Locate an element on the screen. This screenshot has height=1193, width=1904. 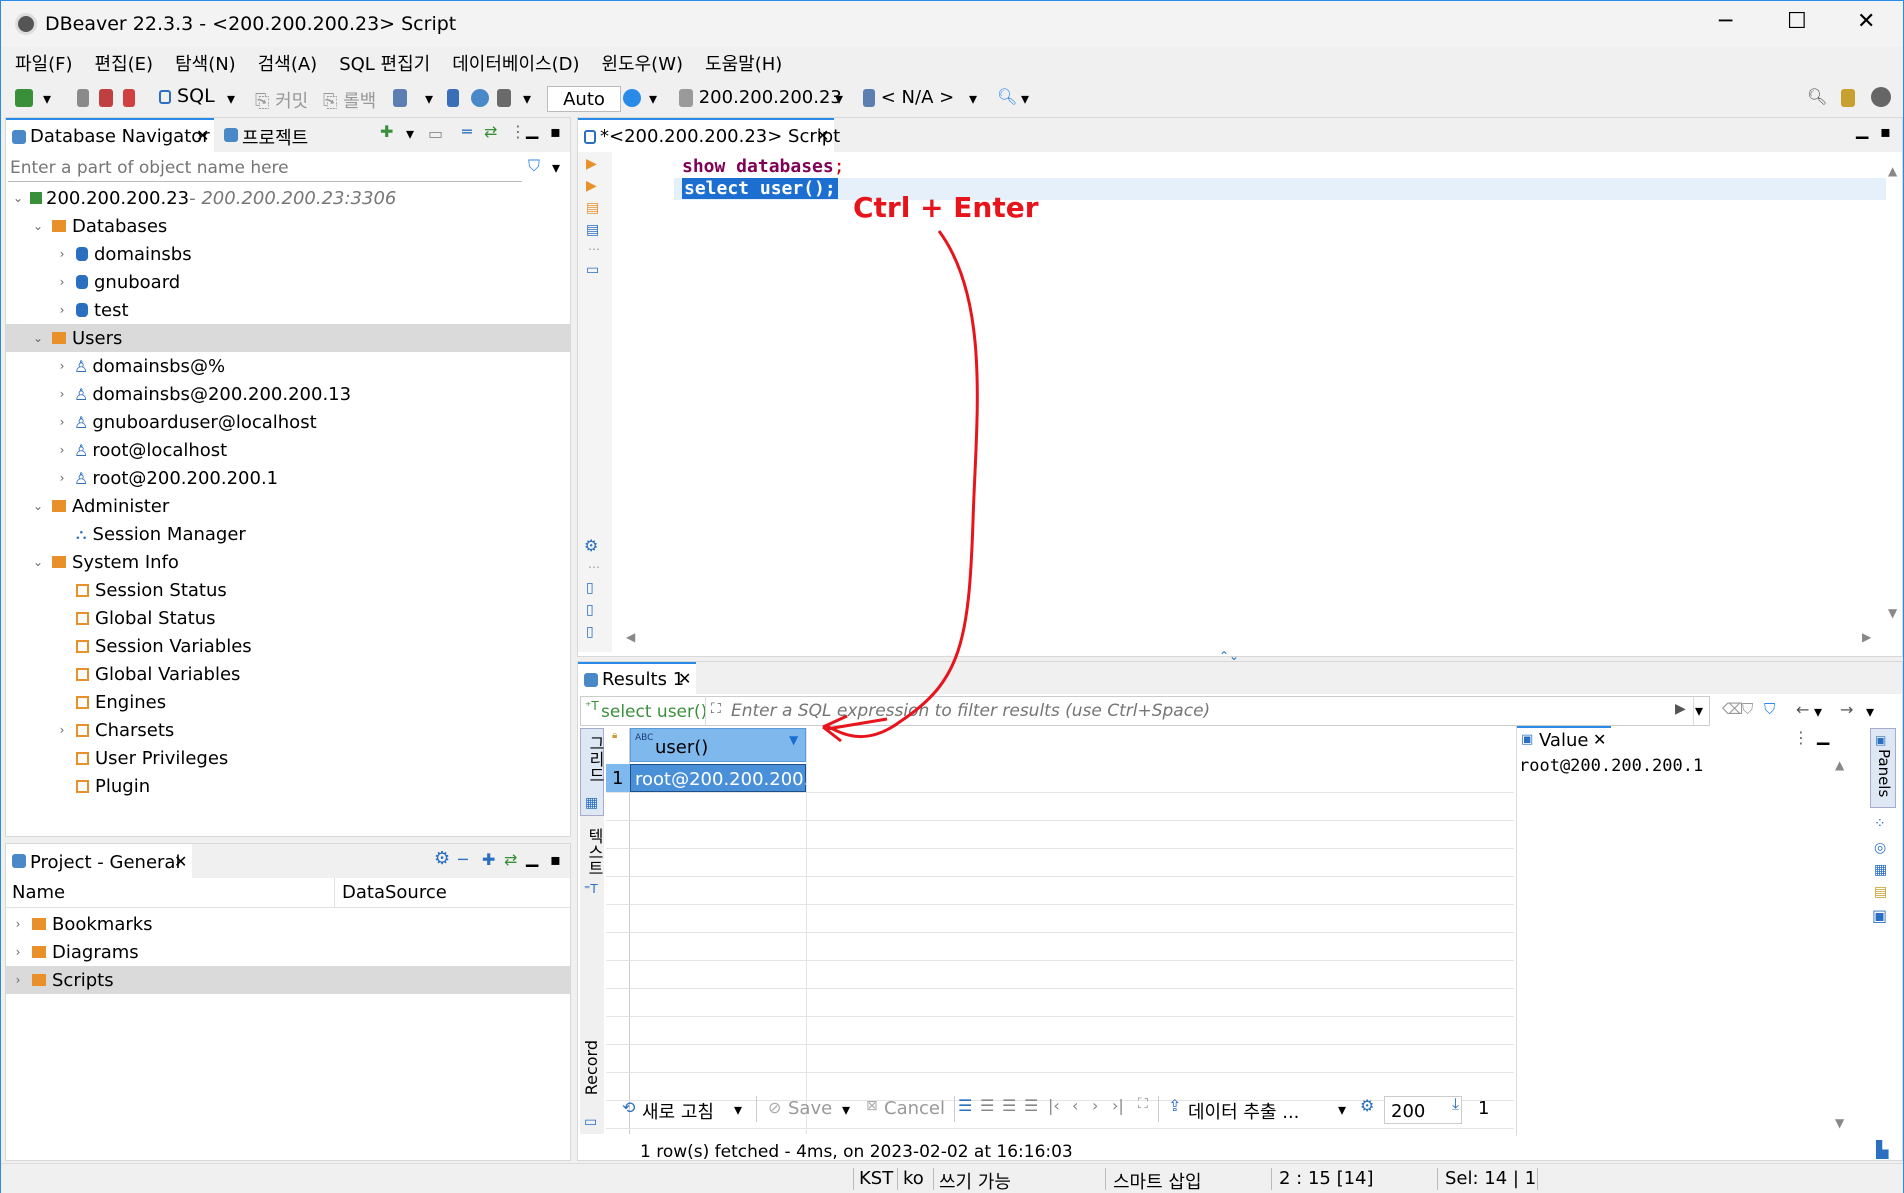
tree-sysinfo-item: User Privileges is located at coordinates (288, 758).